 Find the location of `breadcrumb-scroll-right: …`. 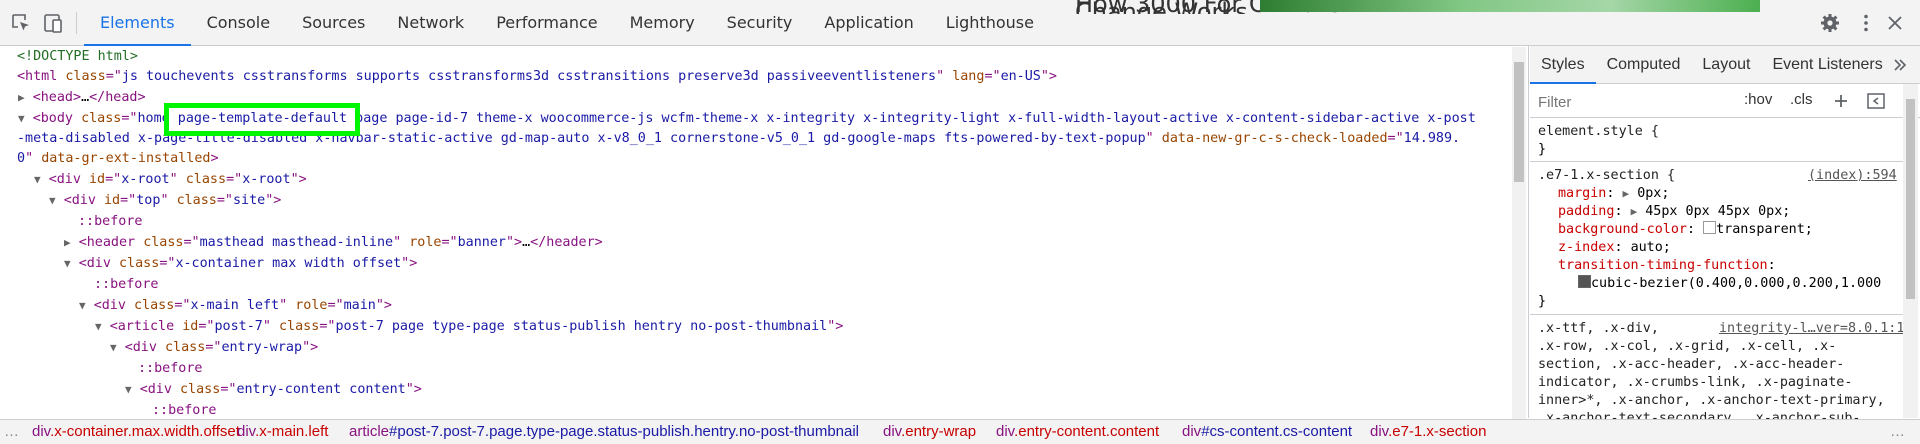

breadcrumb-scroll-right: … is located at coordinates (1897, 431).